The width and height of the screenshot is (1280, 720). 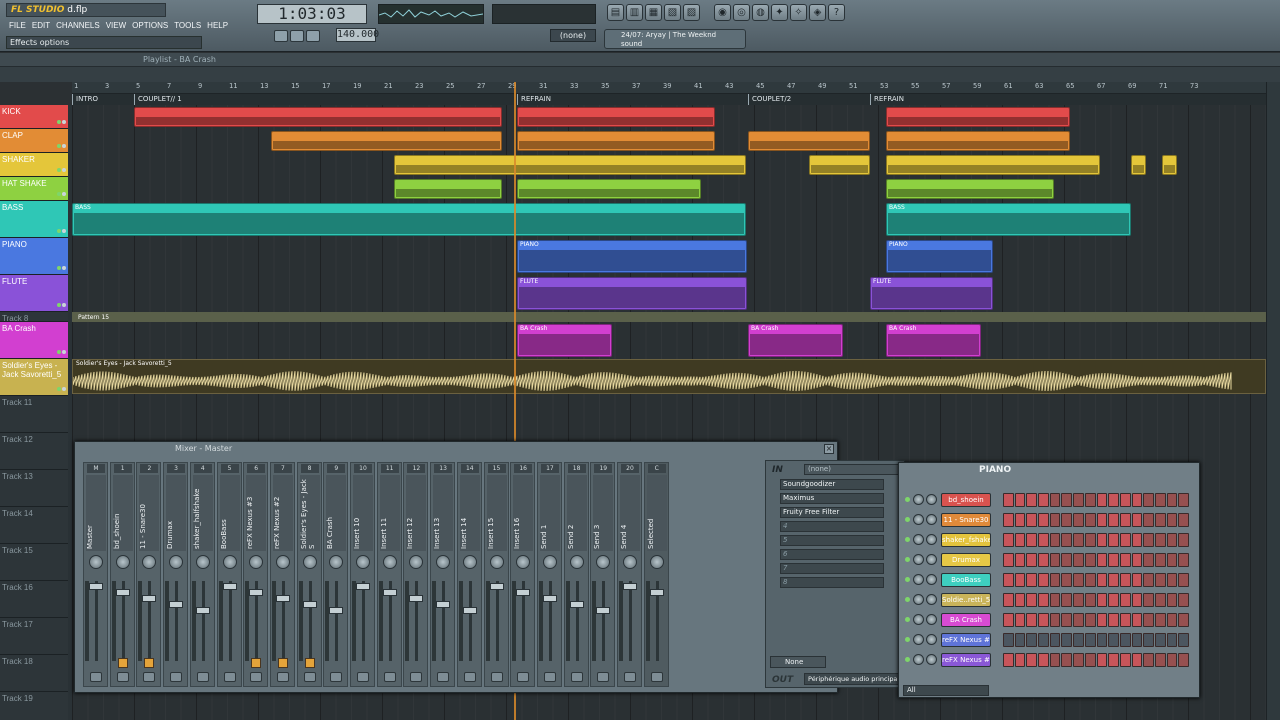 I want to click on fx-slot: 5, so click(x=832, y=540).